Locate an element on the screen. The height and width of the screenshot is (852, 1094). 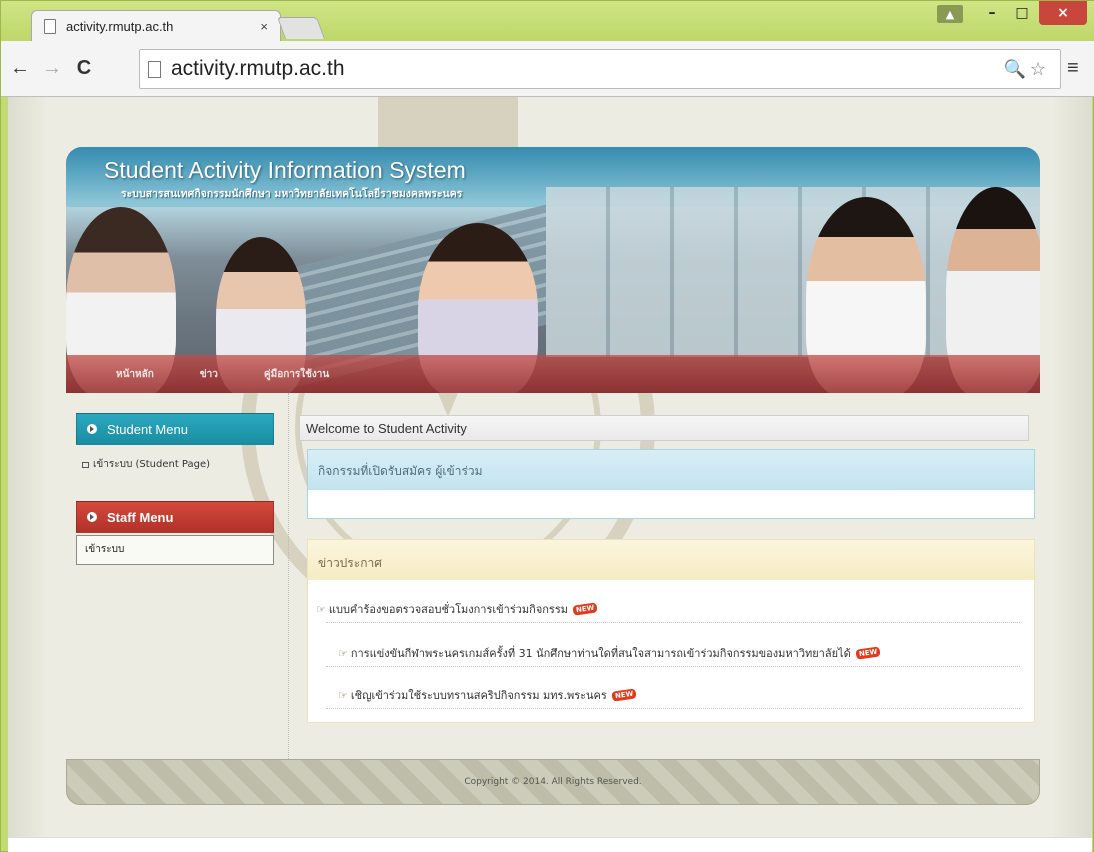
copyright-text: Copyright © 2014. All Rights Reserved. is located at coordinates (553, 782).